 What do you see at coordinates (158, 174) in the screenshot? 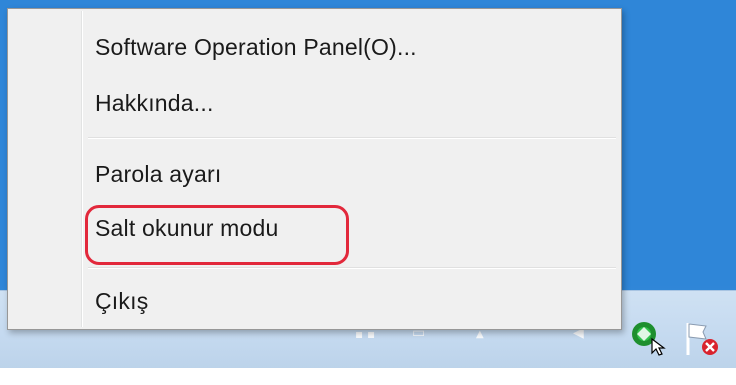
I see `menu-item-label: Parola ayarı` at bounding box center [158, 174].